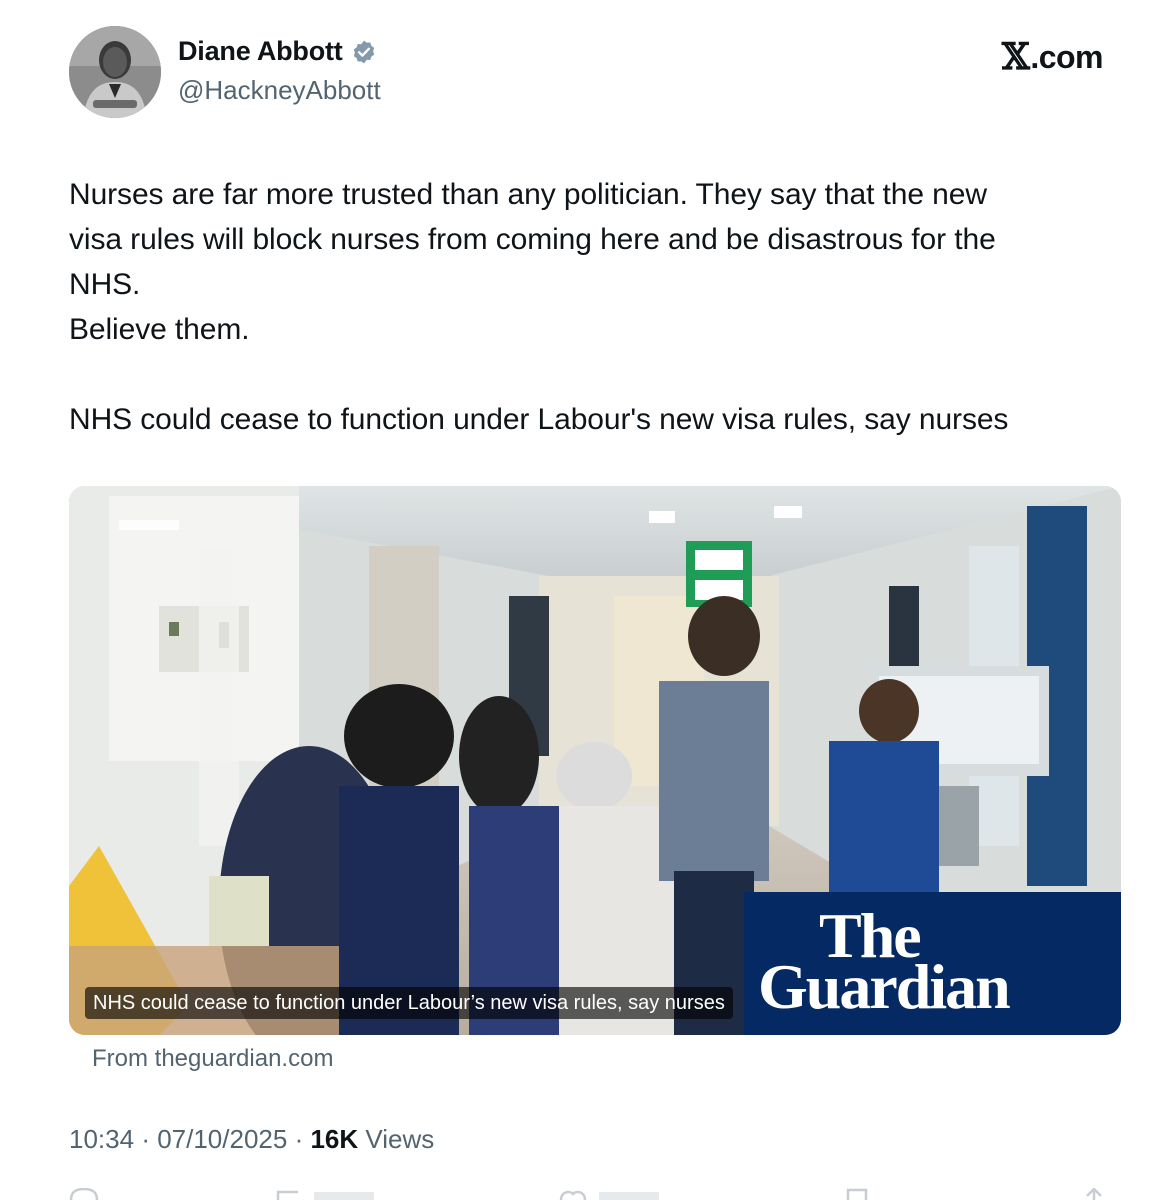 This screenshot has height=1200, width=1173. Describe the element at coordinates (1094, 1194) in the screenshot. I see `share-icon` at that location.